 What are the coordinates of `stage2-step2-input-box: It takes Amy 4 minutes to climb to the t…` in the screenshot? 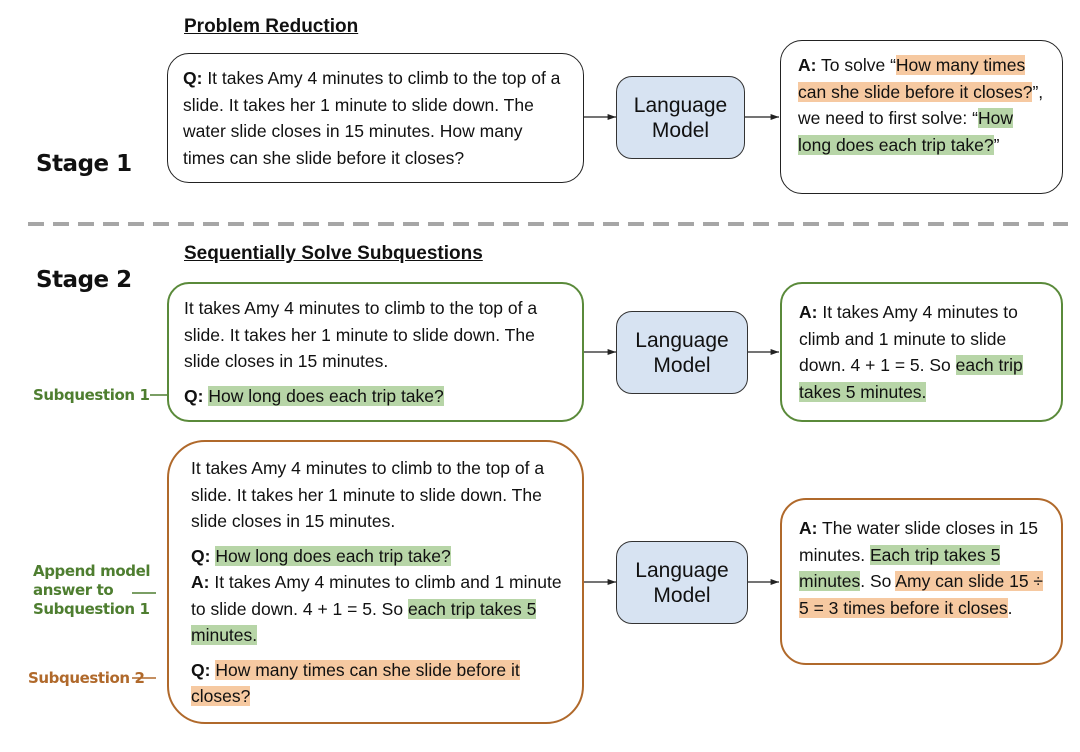 It's located at (375, 582).